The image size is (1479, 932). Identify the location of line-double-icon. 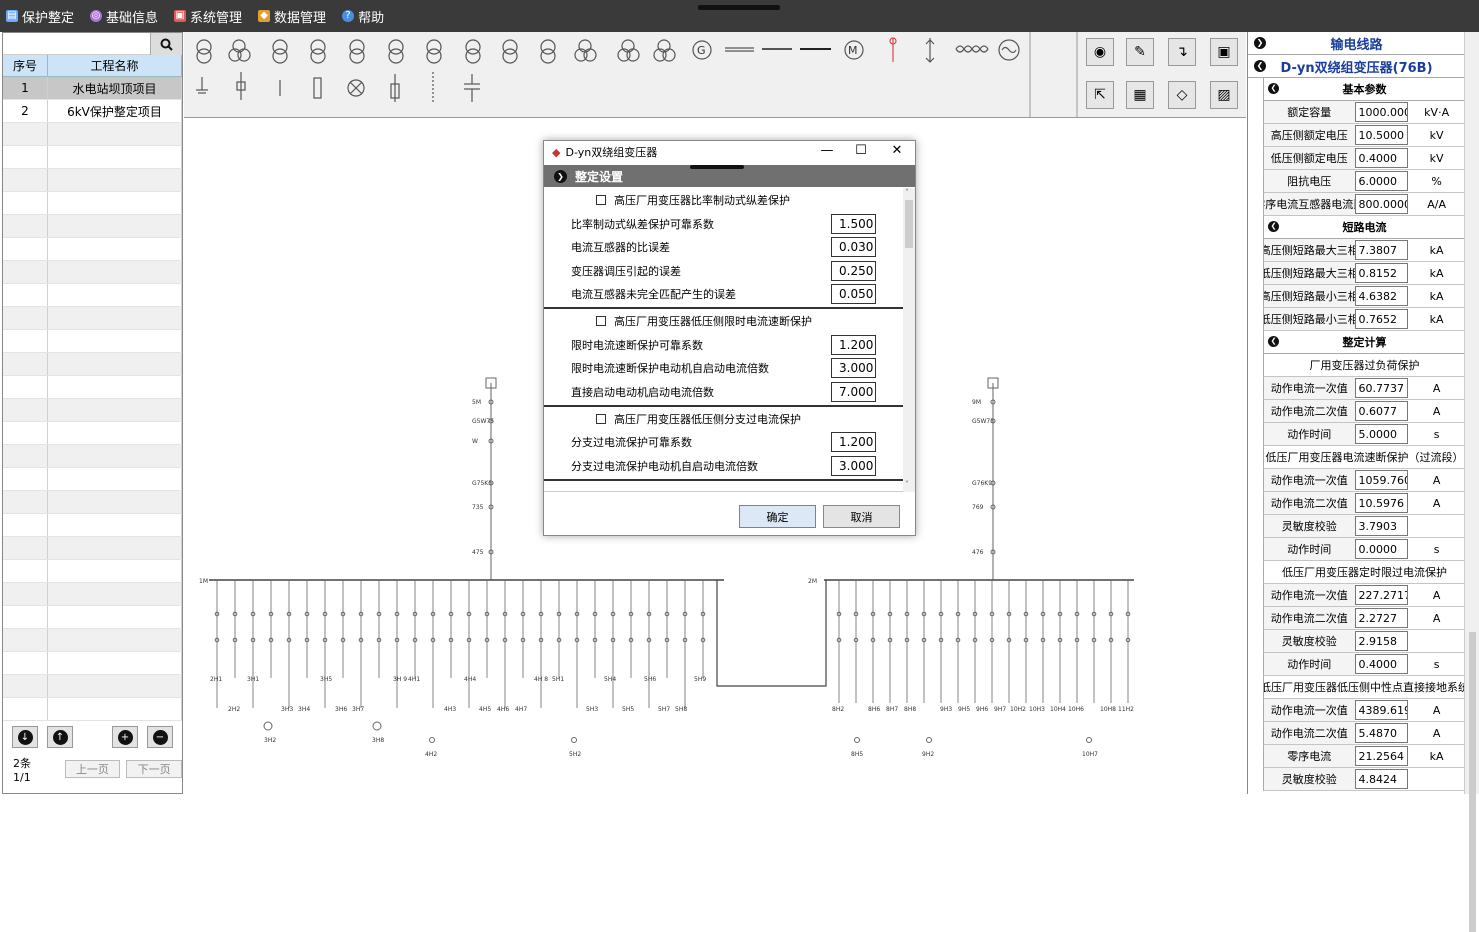
(739, 49).